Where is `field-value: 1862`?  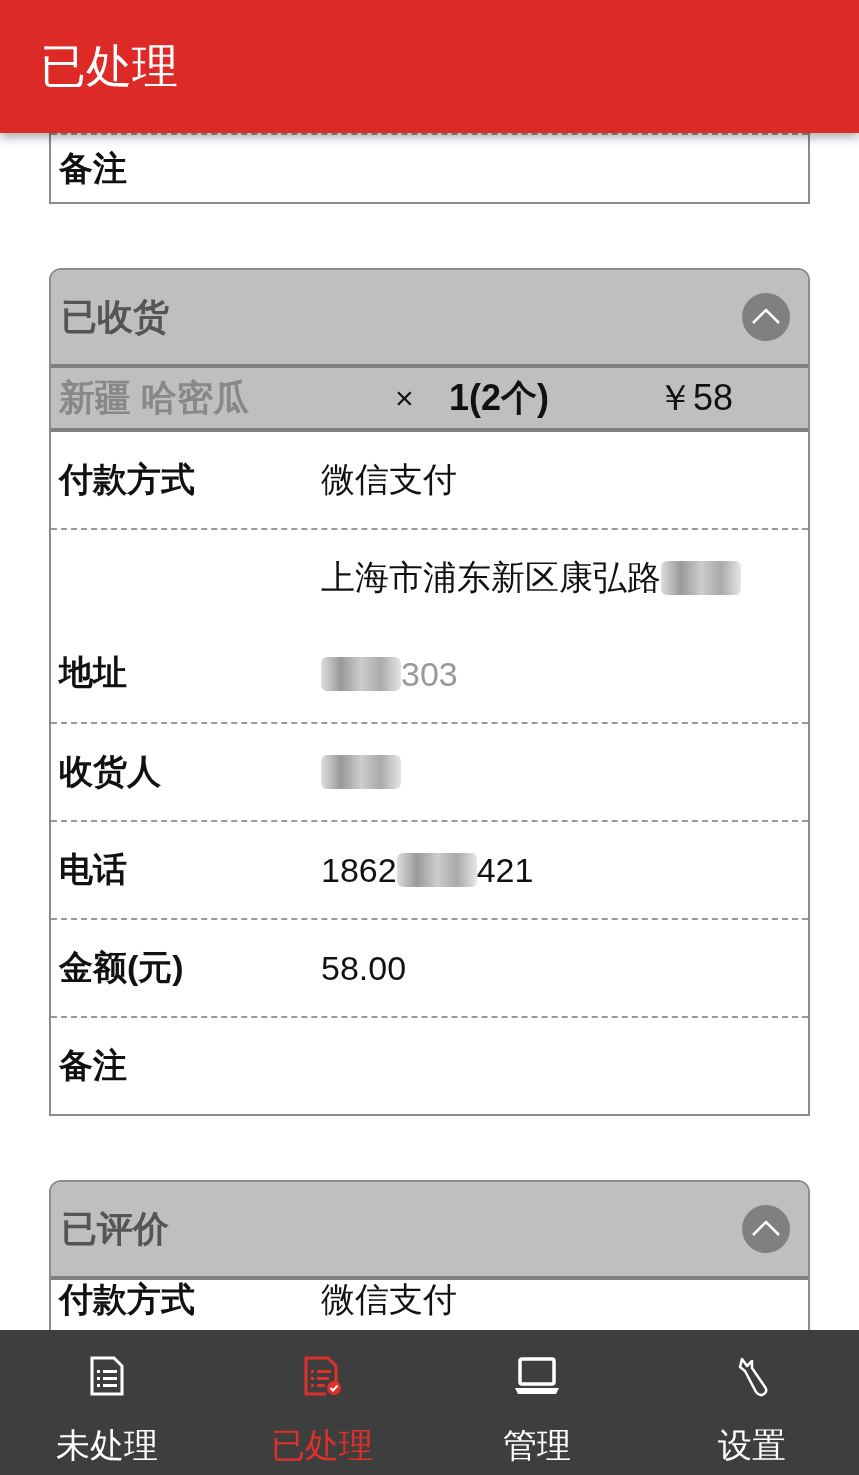
field-value: 1862 is located at coordinates (359, 870).